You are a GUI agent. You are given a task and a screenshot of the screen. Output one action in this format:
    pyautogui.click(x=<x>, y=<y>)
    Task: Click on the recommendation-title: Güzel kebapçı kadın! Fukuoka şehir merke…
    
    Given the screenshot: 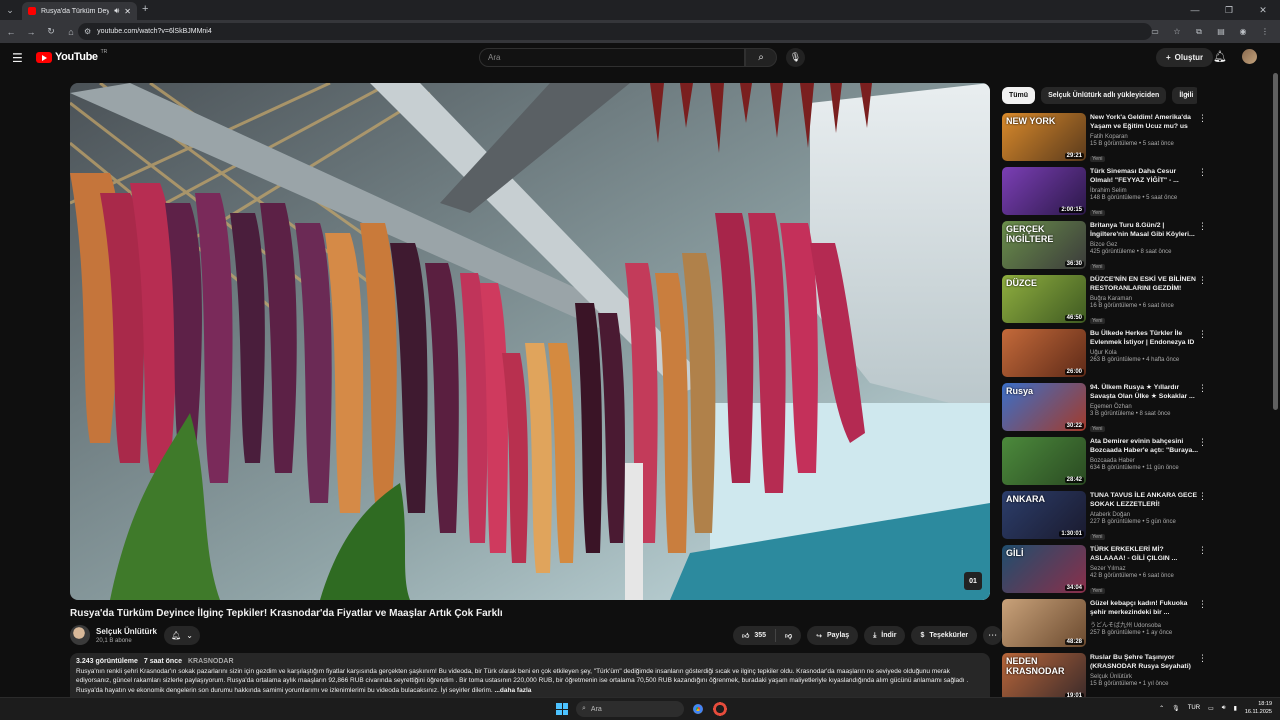 What is the action you would take?
    pyautogui.click(x=1144, y=608)
    